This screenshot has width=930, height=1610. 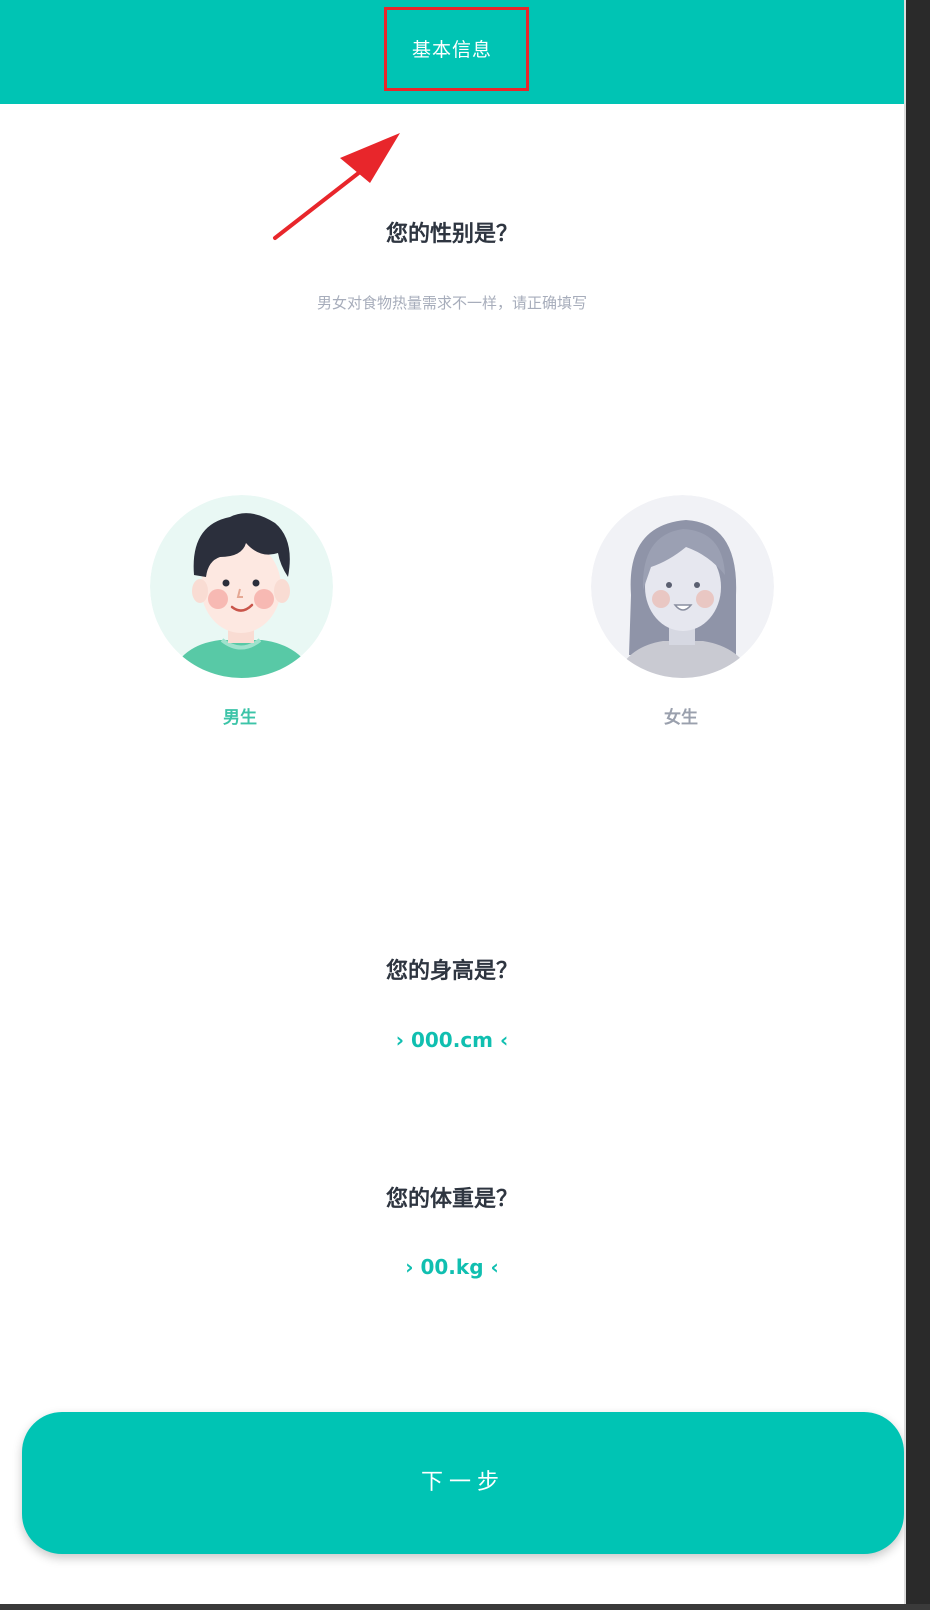 I want to click on male-avatar-icon, so click(x=241, y=586).